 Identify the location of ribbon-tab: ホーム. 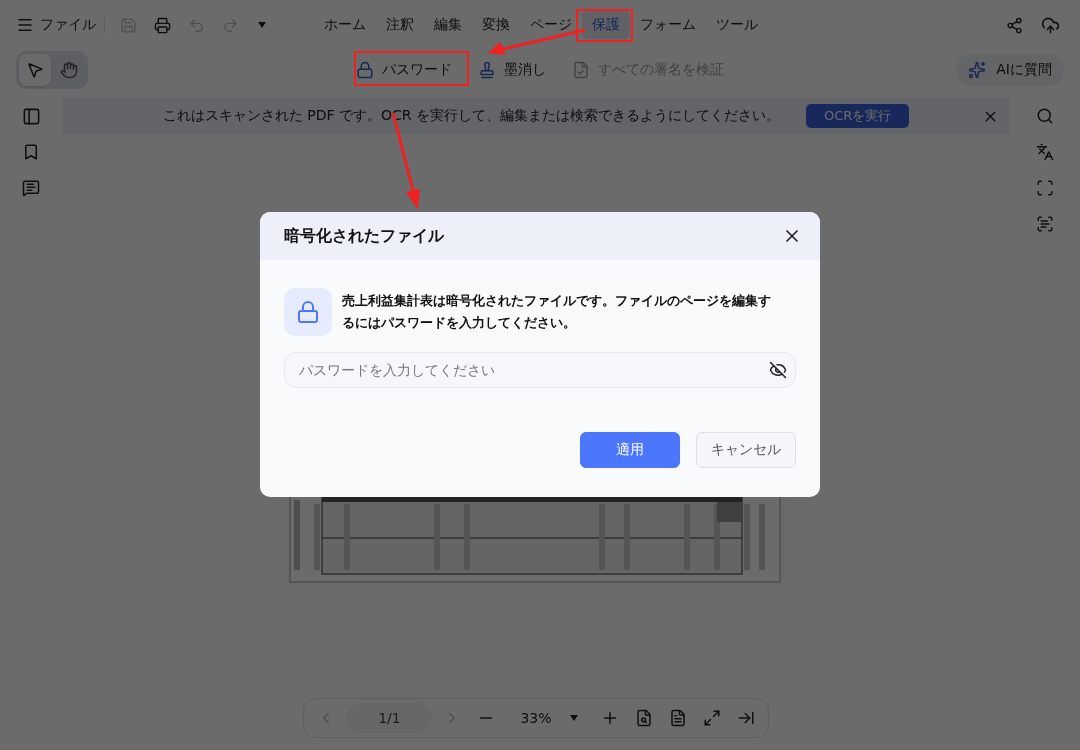
(345, 25).